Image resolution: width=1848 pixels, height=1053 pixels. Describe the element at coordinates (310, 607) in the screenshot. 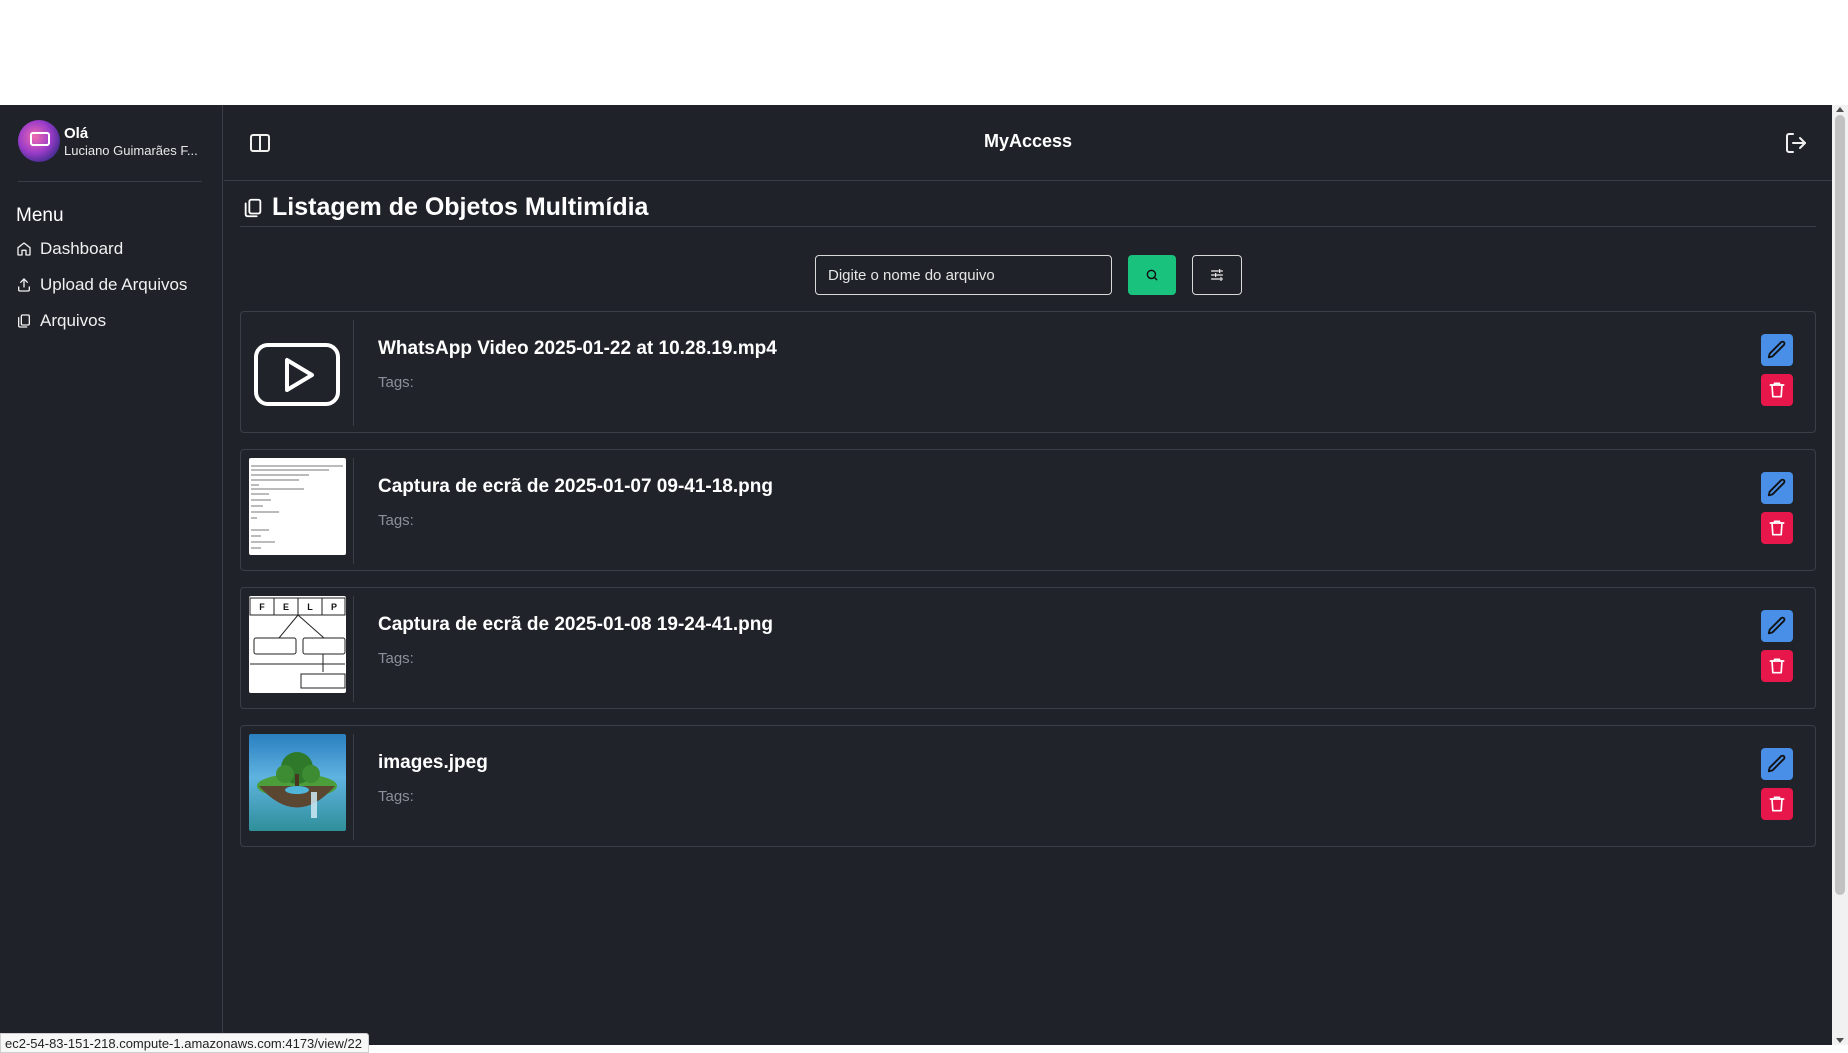

I see `diagram-letter-l: L` at that location.